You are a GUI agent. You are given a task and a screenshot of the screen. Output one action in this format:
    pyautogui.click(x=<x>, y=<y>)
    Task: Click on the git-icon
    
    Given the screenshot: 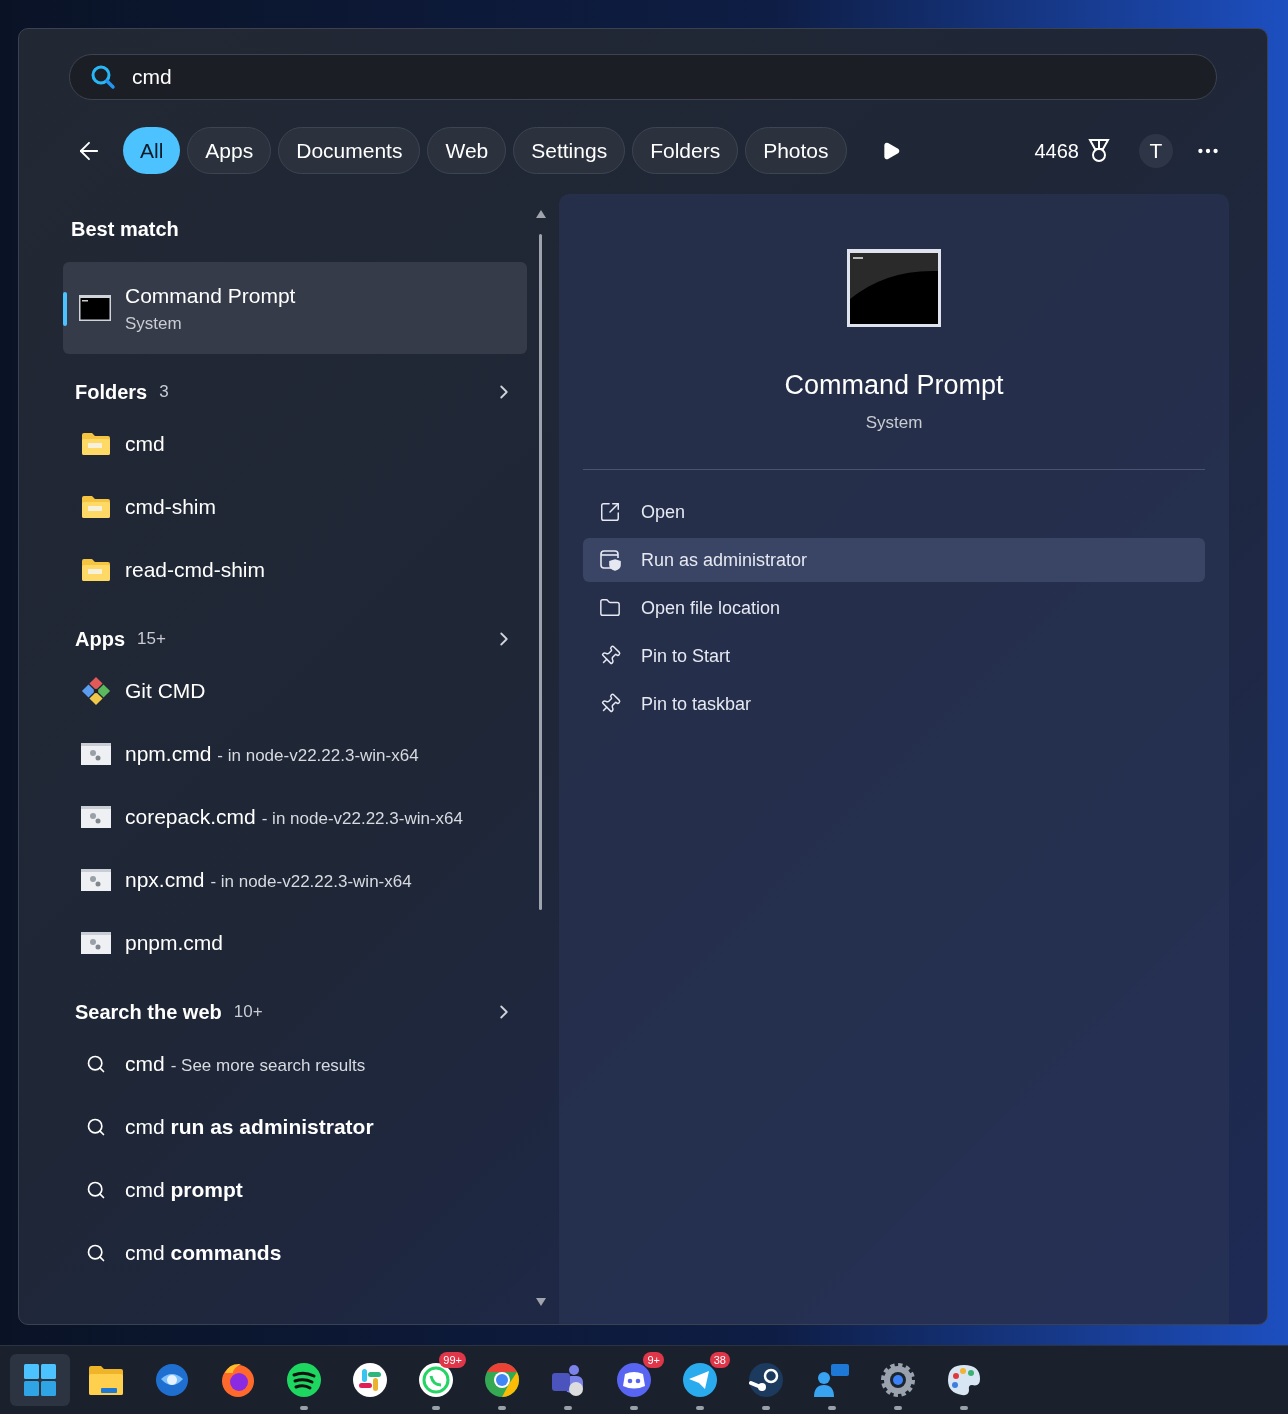 What is the action you would take?
    pyautogui.click(x=96, y=690)
    